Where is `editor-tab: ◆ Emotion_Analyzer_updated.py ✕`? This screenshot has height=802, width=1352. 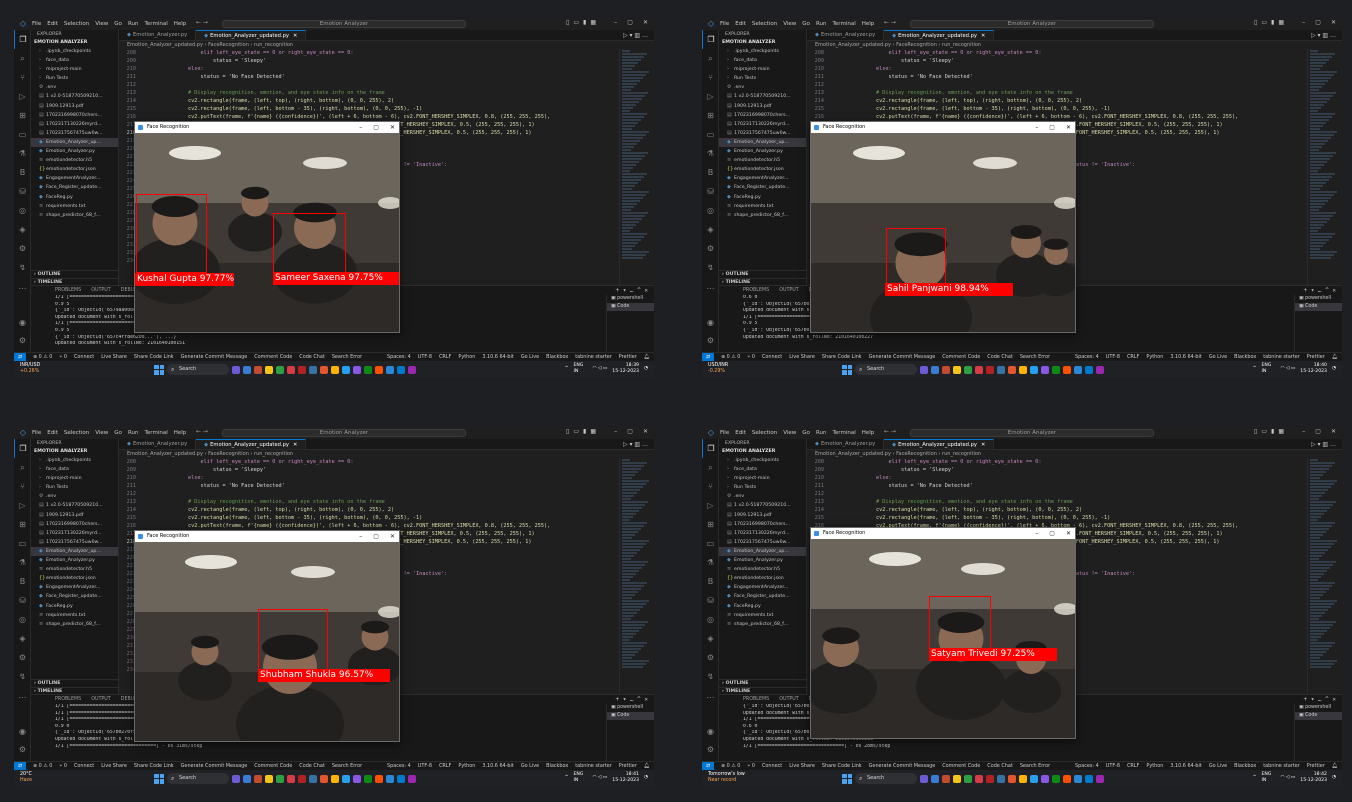
editor-tab: ◆ Emotion_Analyzer_updated.py ✕ is located at coordinates (939, 444).